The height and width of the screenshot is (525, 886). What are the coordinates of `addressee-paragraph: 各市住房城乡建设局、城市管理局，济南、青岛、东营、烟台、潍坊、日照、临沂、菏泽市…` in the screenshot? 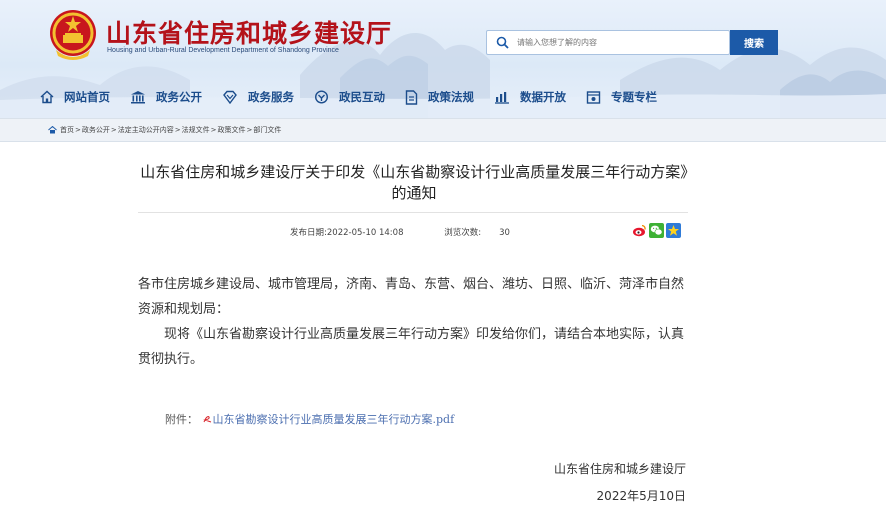 It's located at (411, 297).